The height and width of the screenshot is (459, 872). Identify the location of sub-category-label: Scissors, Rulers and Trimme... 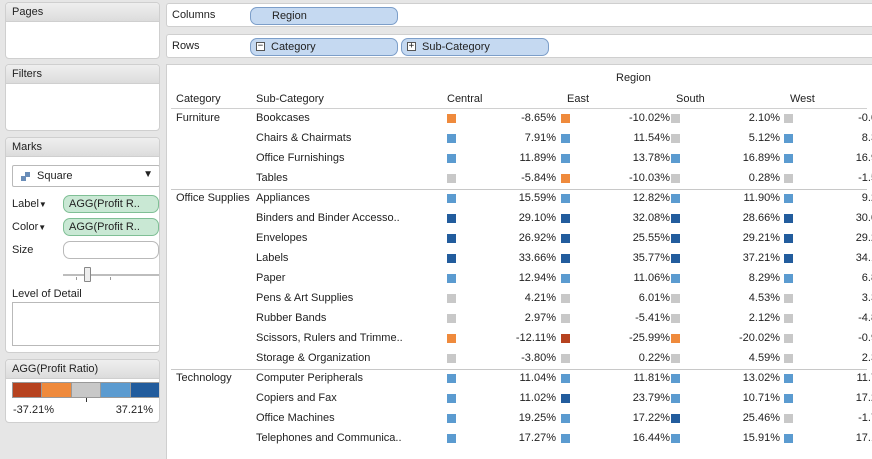
(329, 338).